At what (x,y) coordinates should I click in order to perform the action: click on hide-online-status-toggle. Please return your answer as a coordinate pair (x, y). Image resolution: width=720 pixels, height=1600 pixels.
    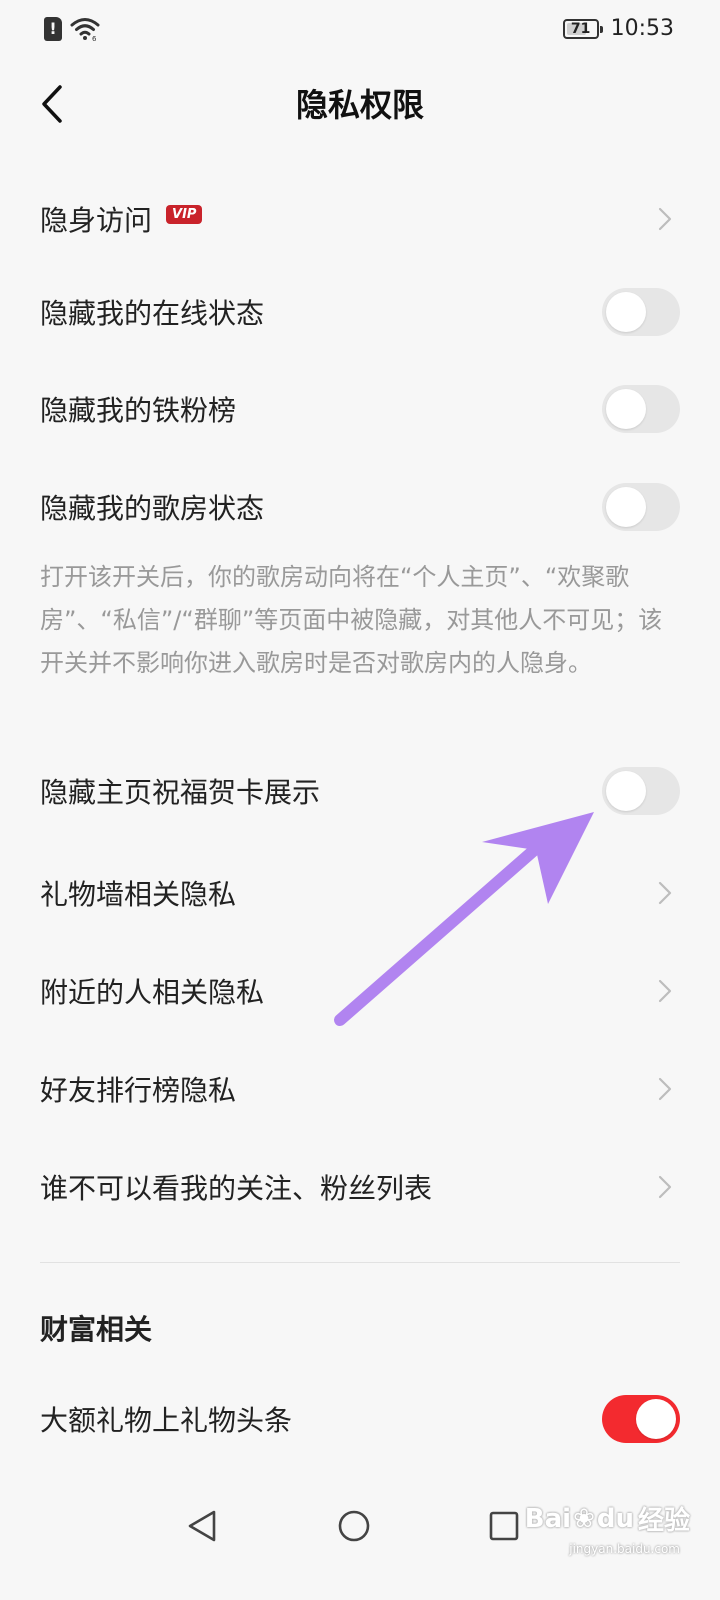
    Looking at the image, I should click on (641, 312).